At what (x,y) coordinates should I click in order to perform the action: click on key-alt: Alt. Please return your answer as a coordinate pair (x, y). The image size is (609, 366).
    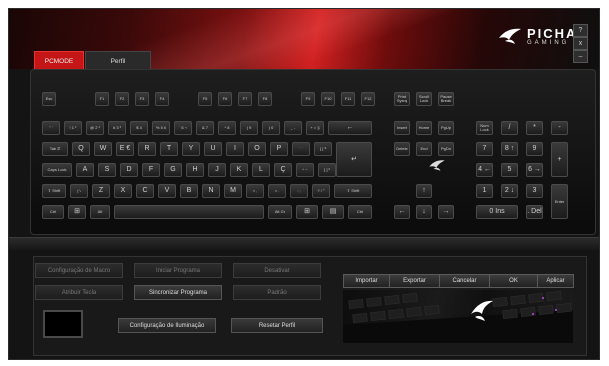
    Looking at the image, I should click on (100, 212).